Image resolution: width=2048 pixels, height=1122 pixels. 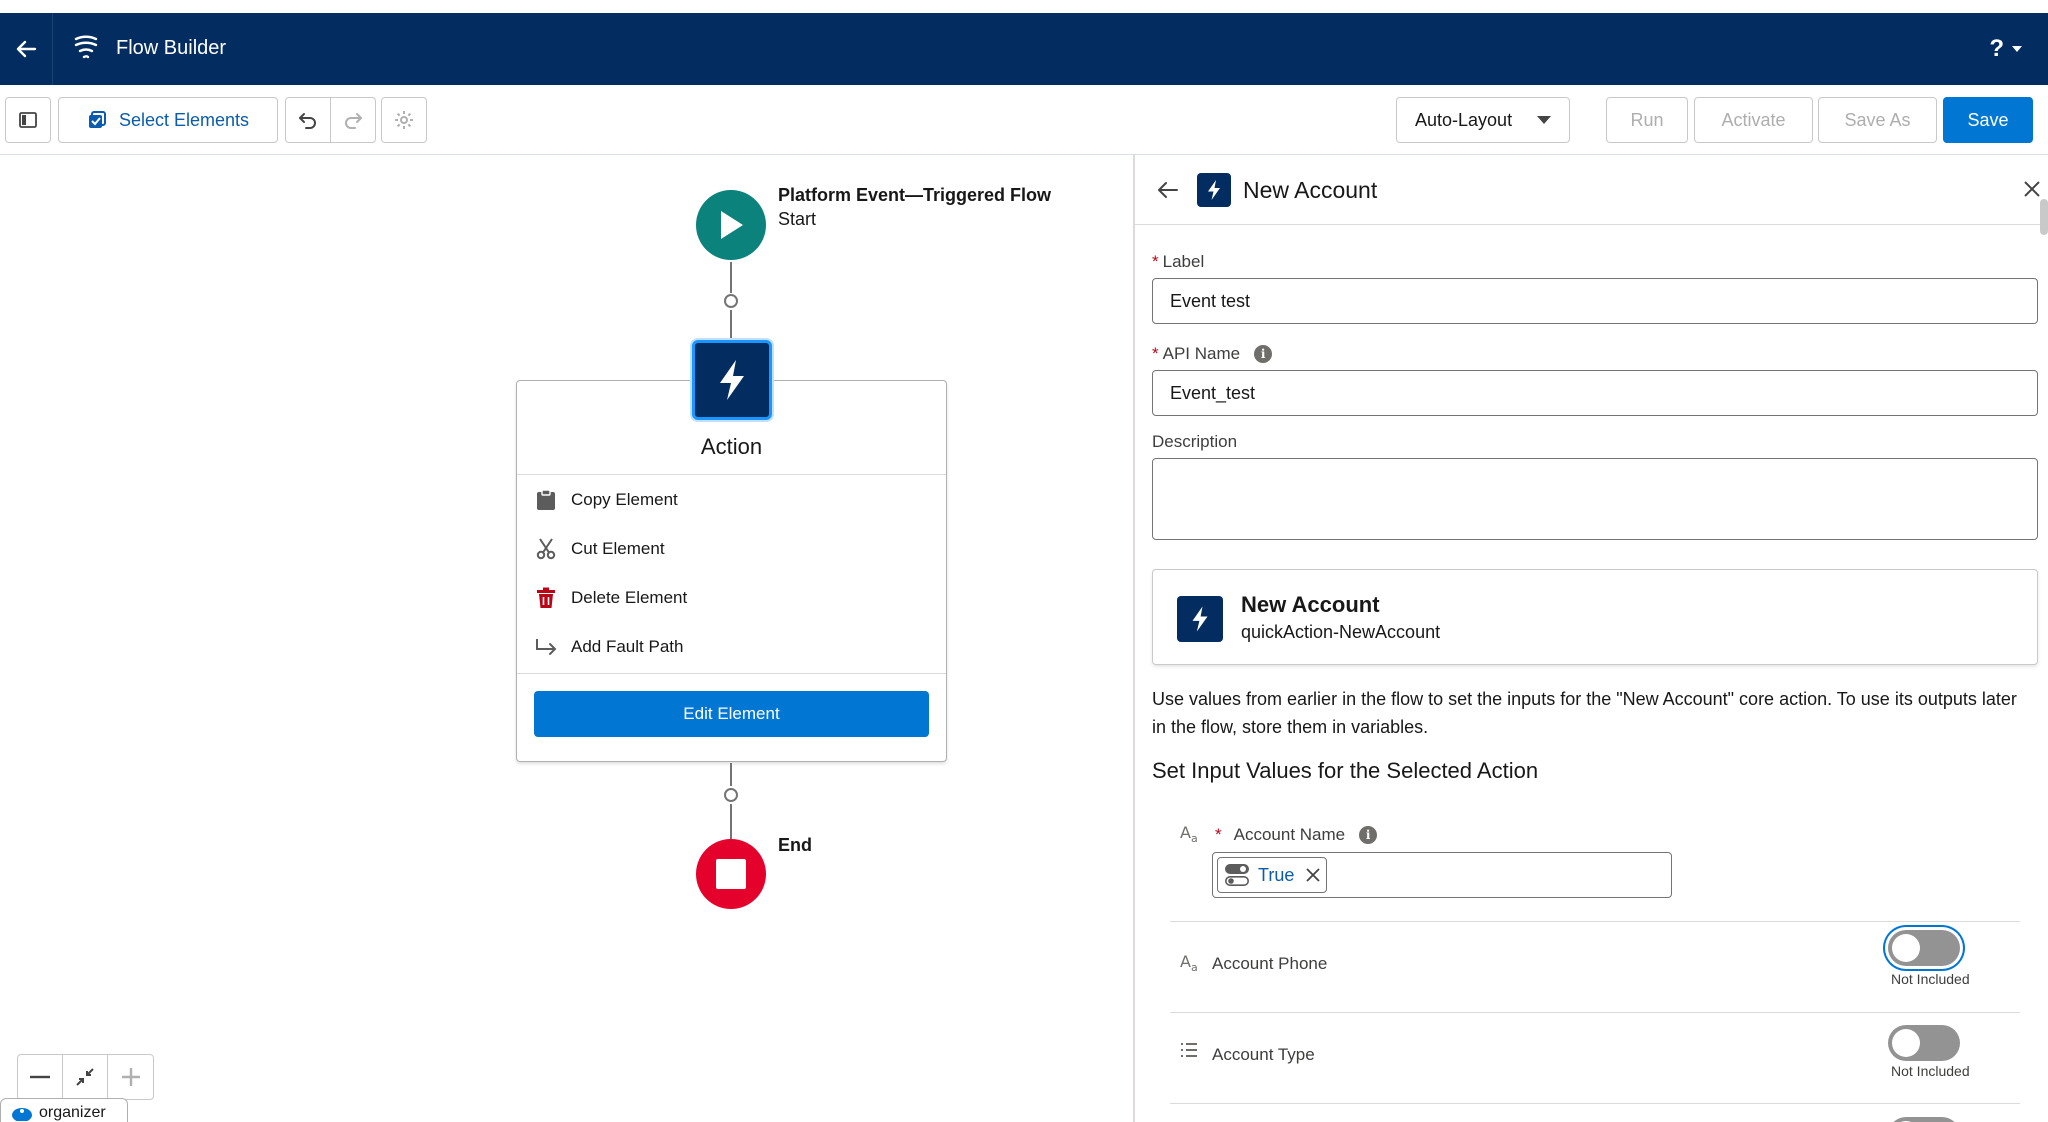 I want to click on next-param-toggle, so click(x=1924, y=1119).